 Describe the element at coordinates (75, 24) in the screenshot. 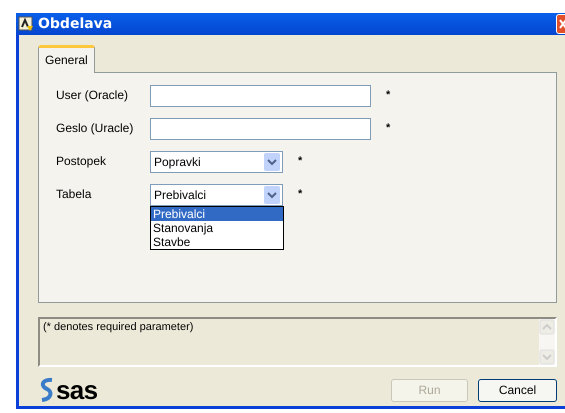

I see `window-title: Obdelava` at that location.